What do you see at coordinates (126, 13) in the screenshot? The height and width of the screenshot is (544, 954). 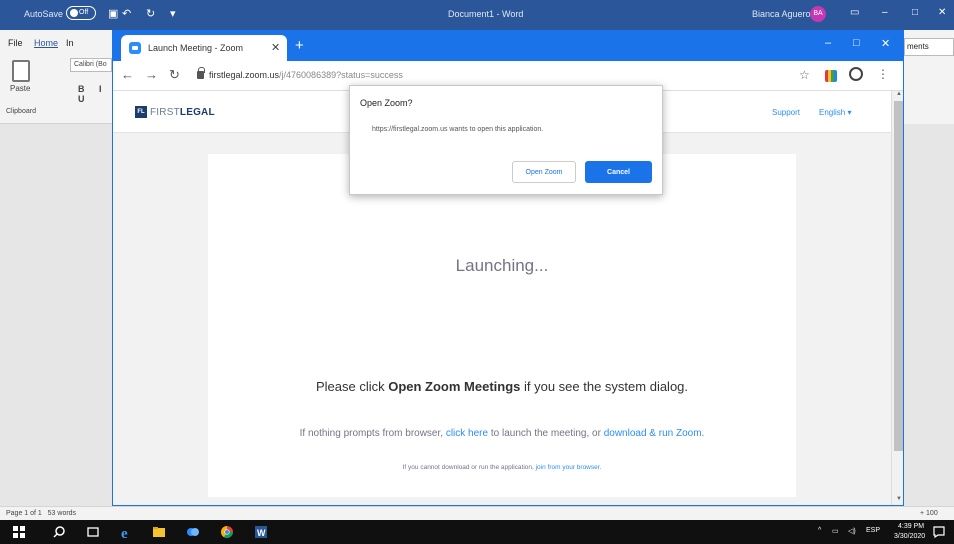 I see `undo-icon: ↶` at bounding box center [126, 13].